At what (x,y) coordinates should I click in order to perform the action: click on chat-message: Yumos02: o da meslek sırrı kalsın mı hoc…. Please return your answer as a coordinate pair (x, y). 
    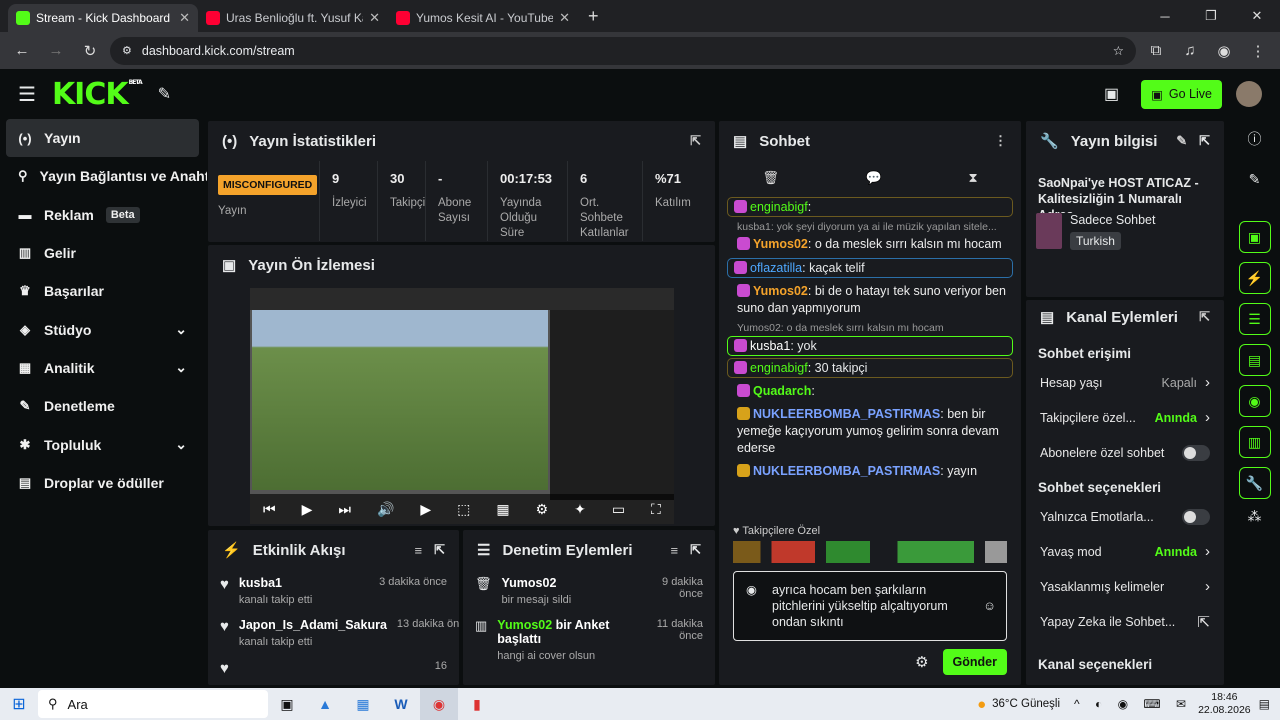
    Looking at the image, I should click on (870, 244).